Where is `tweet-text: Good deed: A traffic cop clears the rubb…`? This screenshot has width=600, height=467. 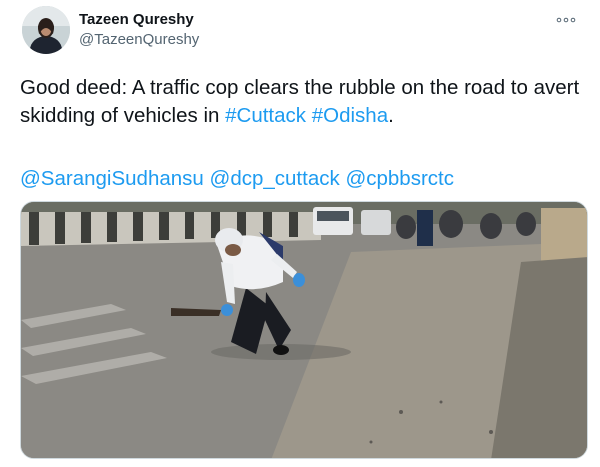 tweet-text: Good deed: A traffic cop clears the rubb… is located at coordinates (300, 102).